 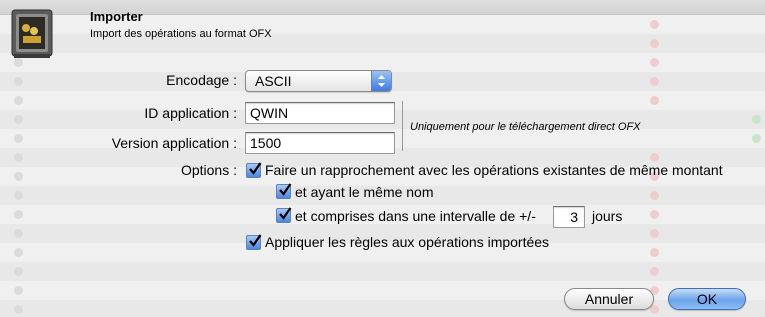 I want to click on encoding-value: ASCII, so click(x=273, y=81).